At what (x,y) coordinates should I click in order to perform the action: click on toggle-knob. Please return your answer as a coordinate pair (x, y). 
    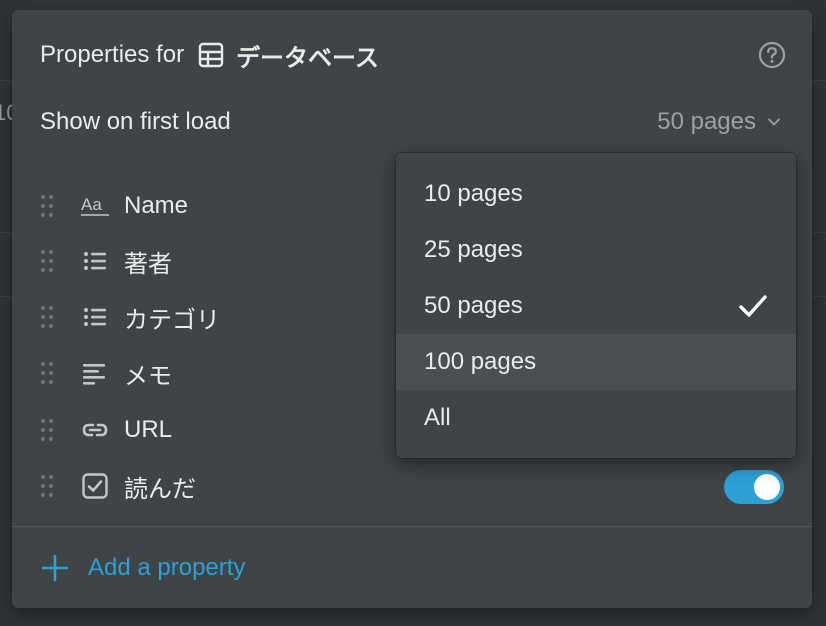
    Looking at the image, I should click on (767, 487).